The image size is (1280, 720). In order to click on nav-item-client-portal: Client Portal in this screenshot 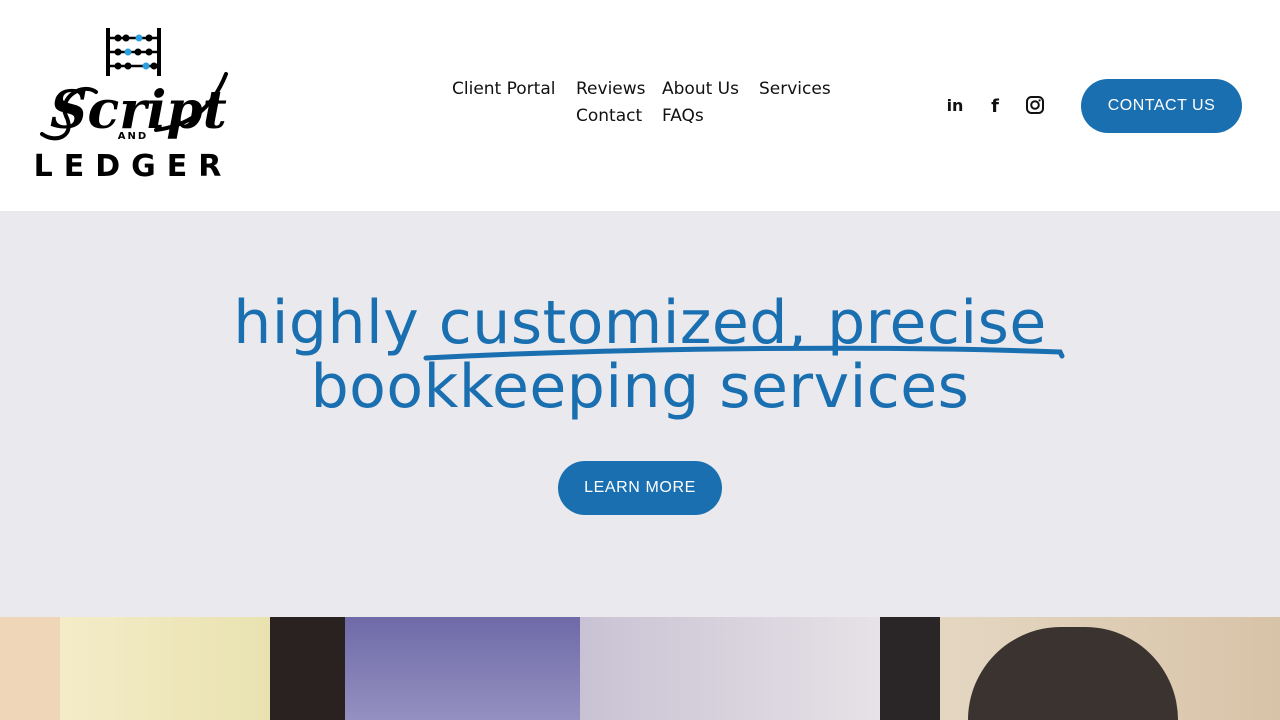, I will do `click(503, 89)`.